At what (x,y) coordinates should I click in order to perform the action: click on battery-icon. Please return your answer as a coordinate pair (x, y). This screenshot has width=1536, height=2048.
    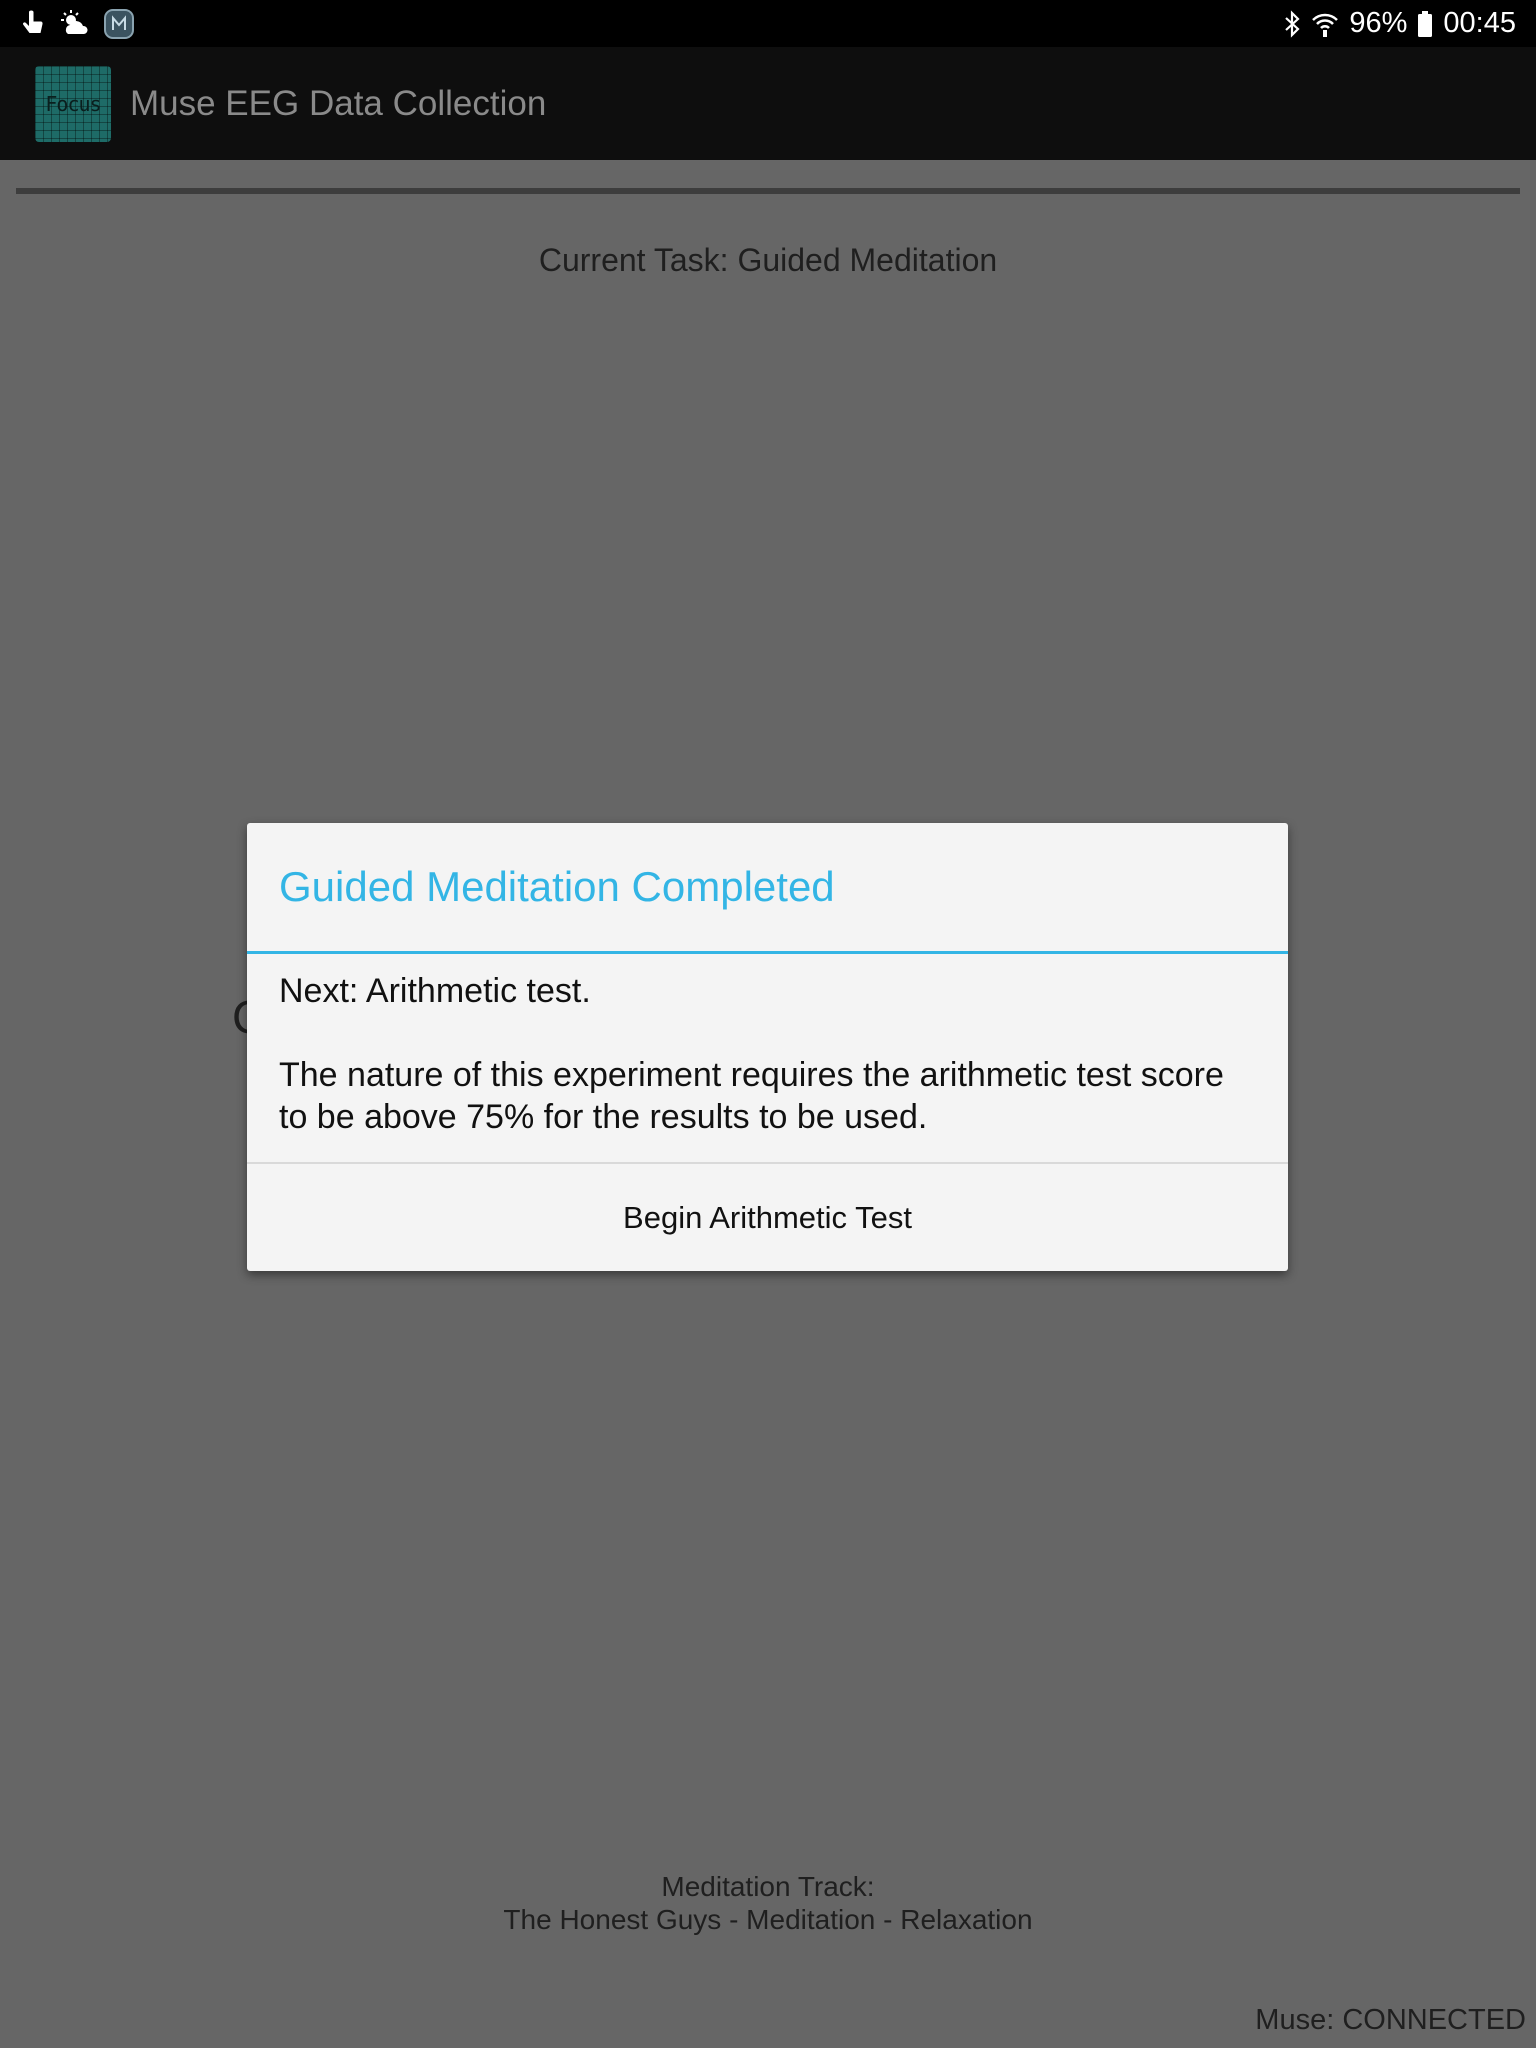
    Looking at the image, I should click on (1425, 24).